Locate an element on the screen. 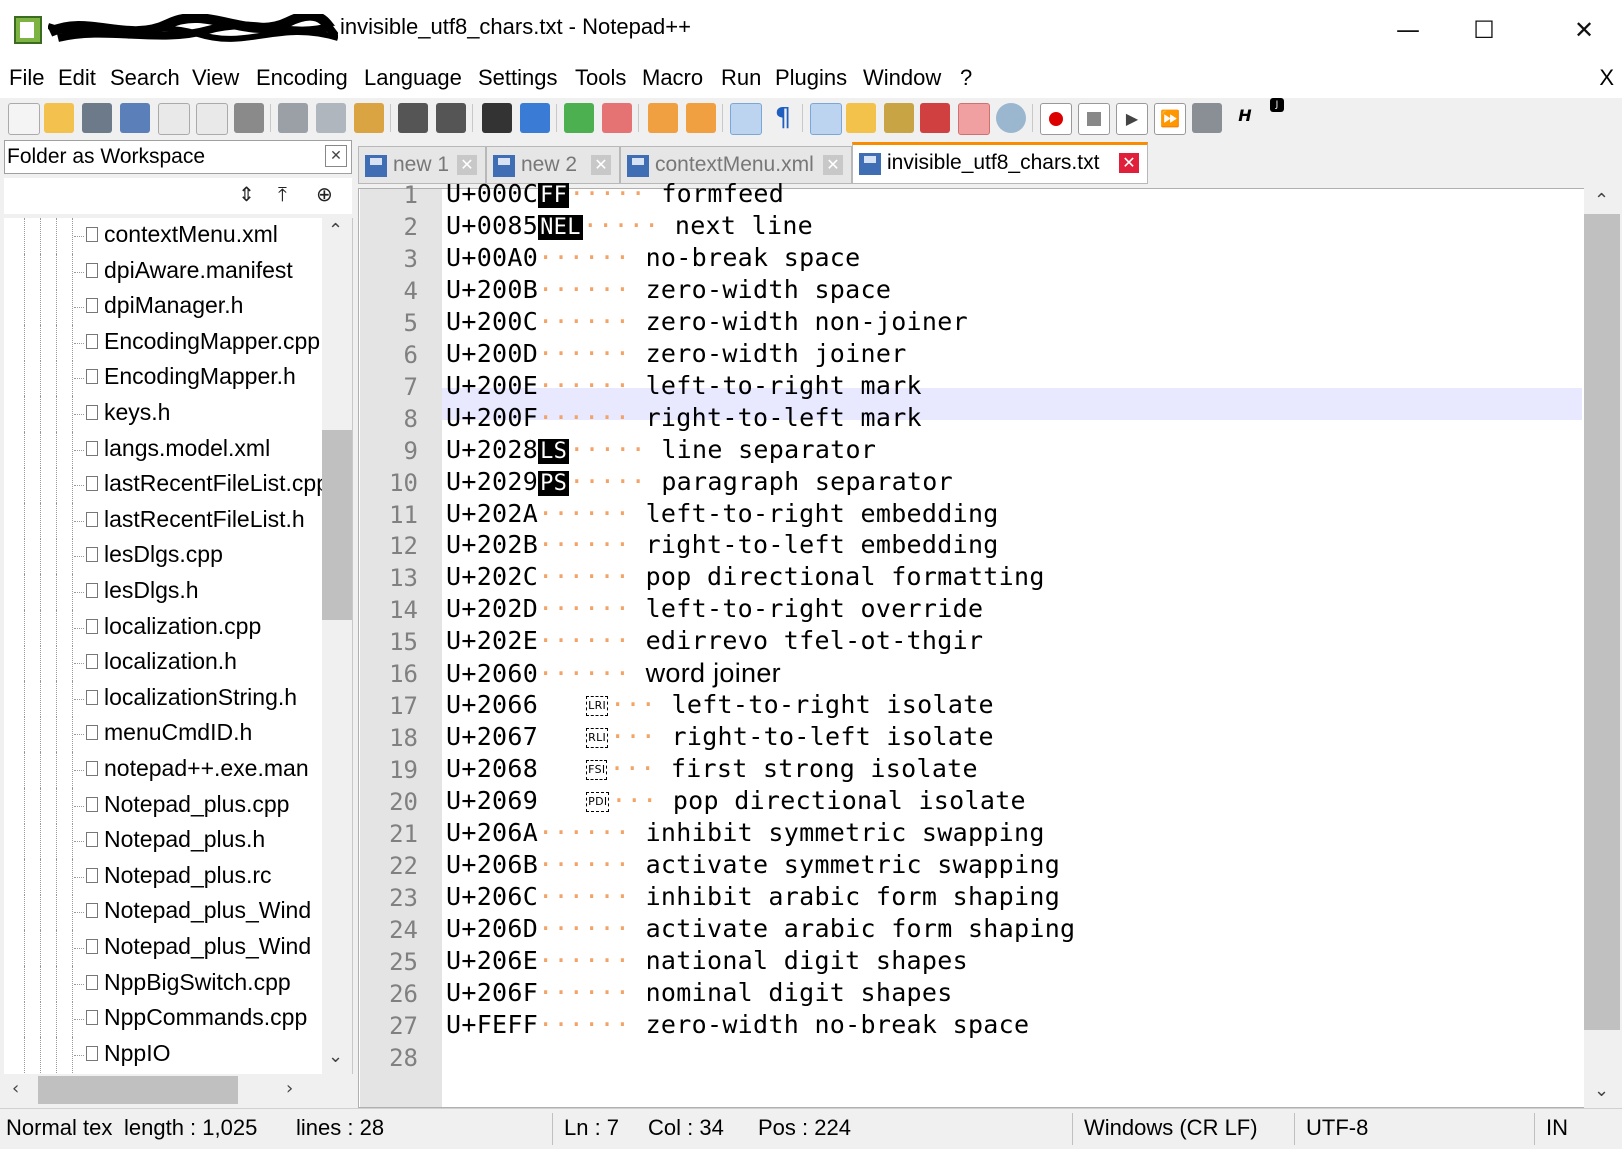 The width and height of the screenshot is (1622, 1149). project-panel-icon is located at coordinates (974, 119).